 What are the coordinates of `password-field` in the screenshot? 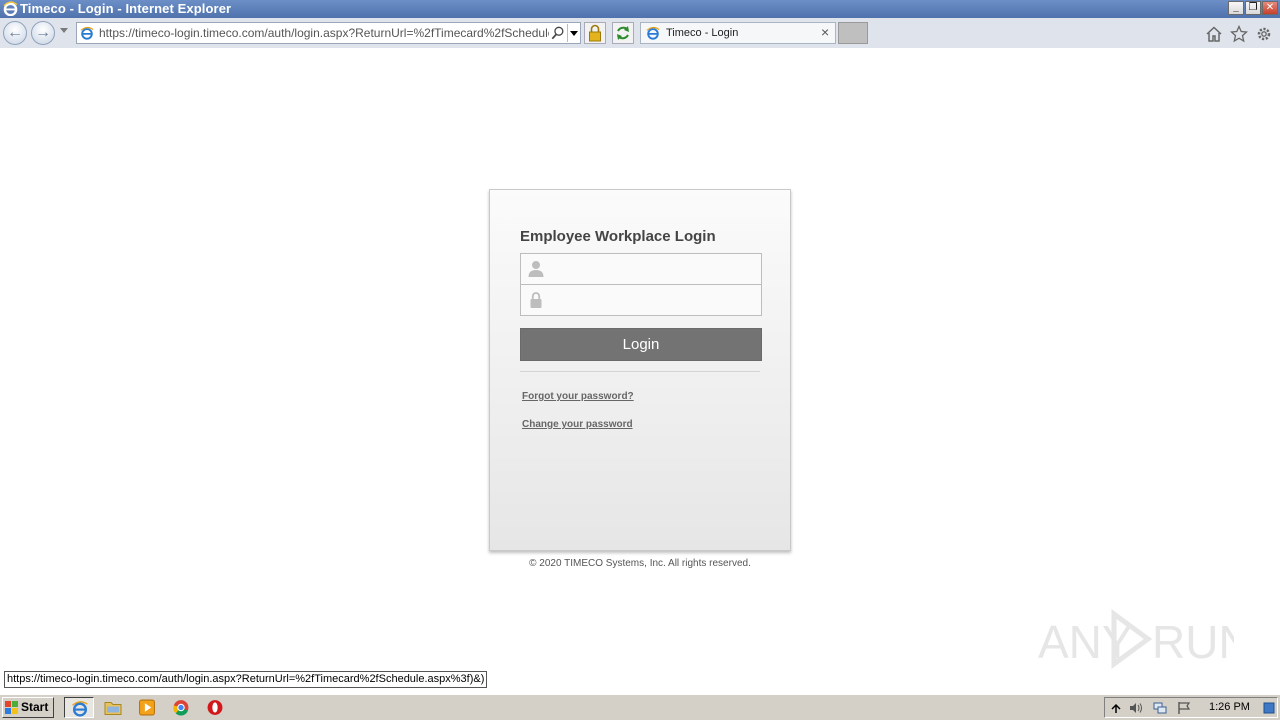 It's located at (641, 300).